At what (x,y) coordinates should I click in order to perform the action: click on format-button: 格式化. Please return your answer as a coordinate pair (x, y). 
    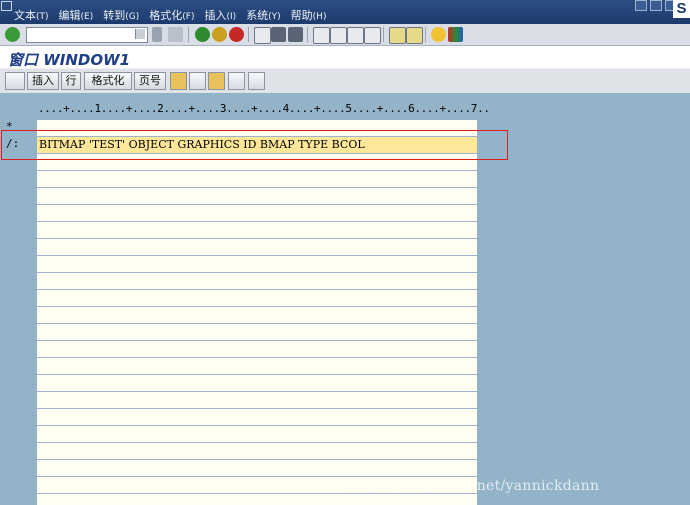
    Looking at the image, I should click on (108, 81).